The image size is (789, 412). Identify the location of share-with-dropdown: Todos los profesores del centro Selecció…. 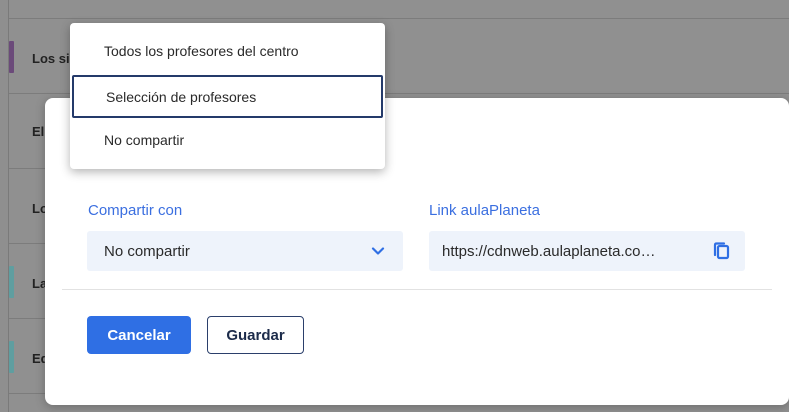
(227, 96).